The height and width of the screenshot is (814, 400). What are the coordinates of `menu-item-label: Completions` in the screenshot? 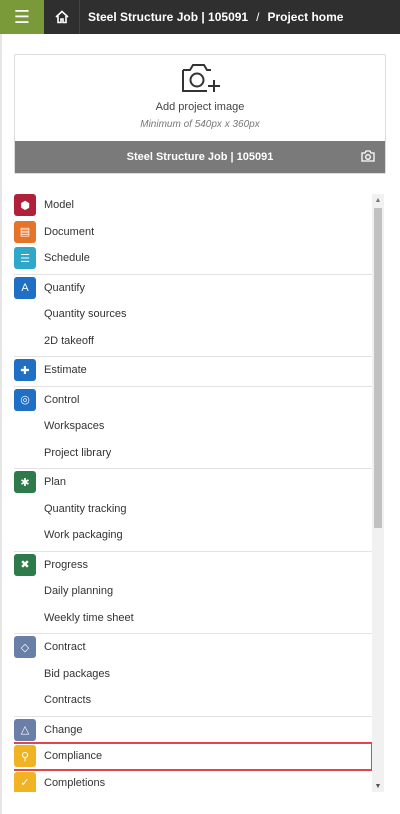 It's located at (75, 782).